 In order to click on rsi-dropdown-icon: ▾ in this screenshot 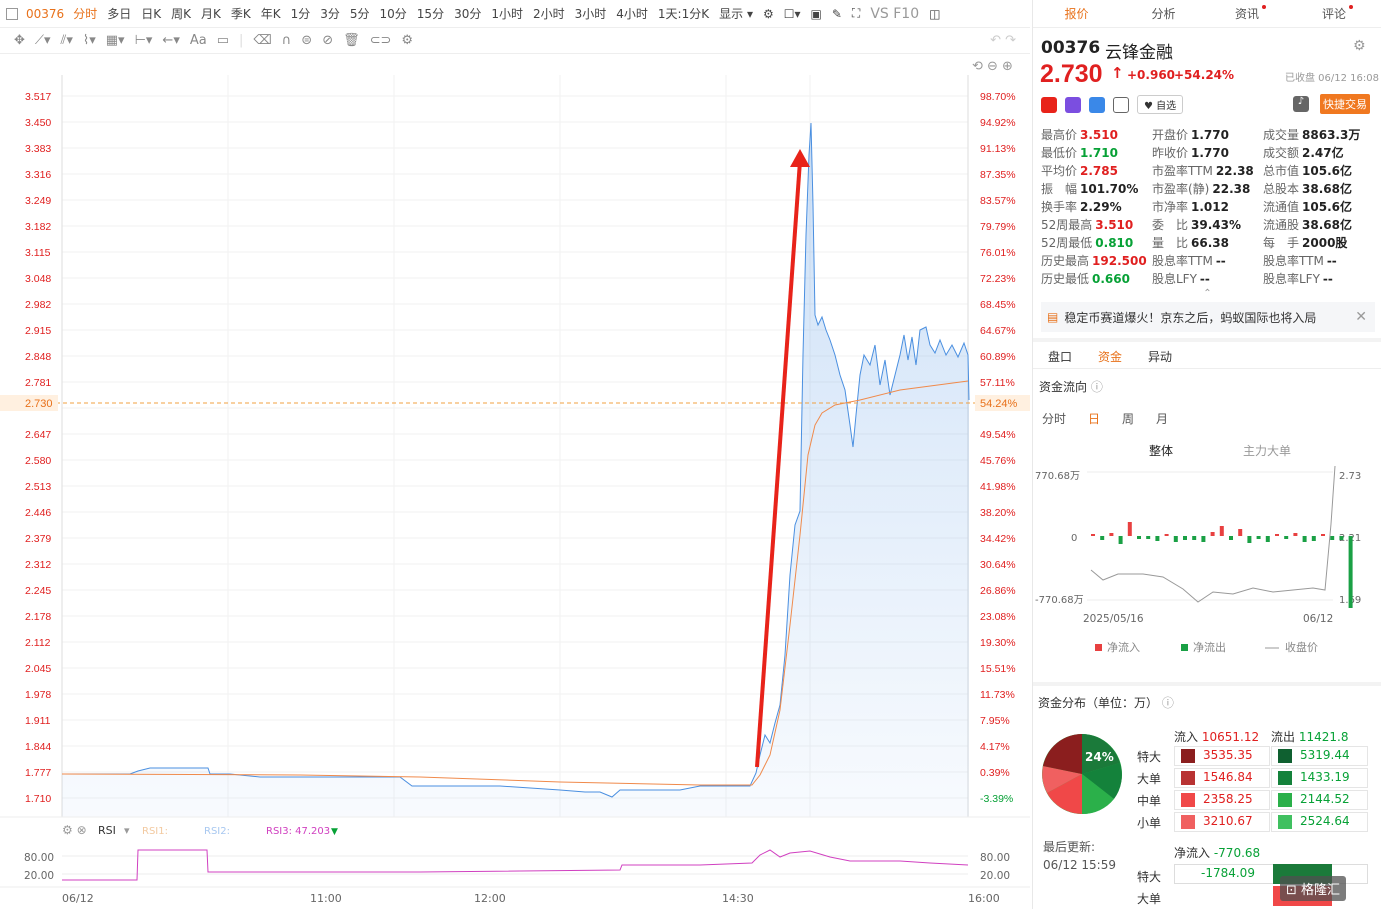, I will do `click(127, 830)`.